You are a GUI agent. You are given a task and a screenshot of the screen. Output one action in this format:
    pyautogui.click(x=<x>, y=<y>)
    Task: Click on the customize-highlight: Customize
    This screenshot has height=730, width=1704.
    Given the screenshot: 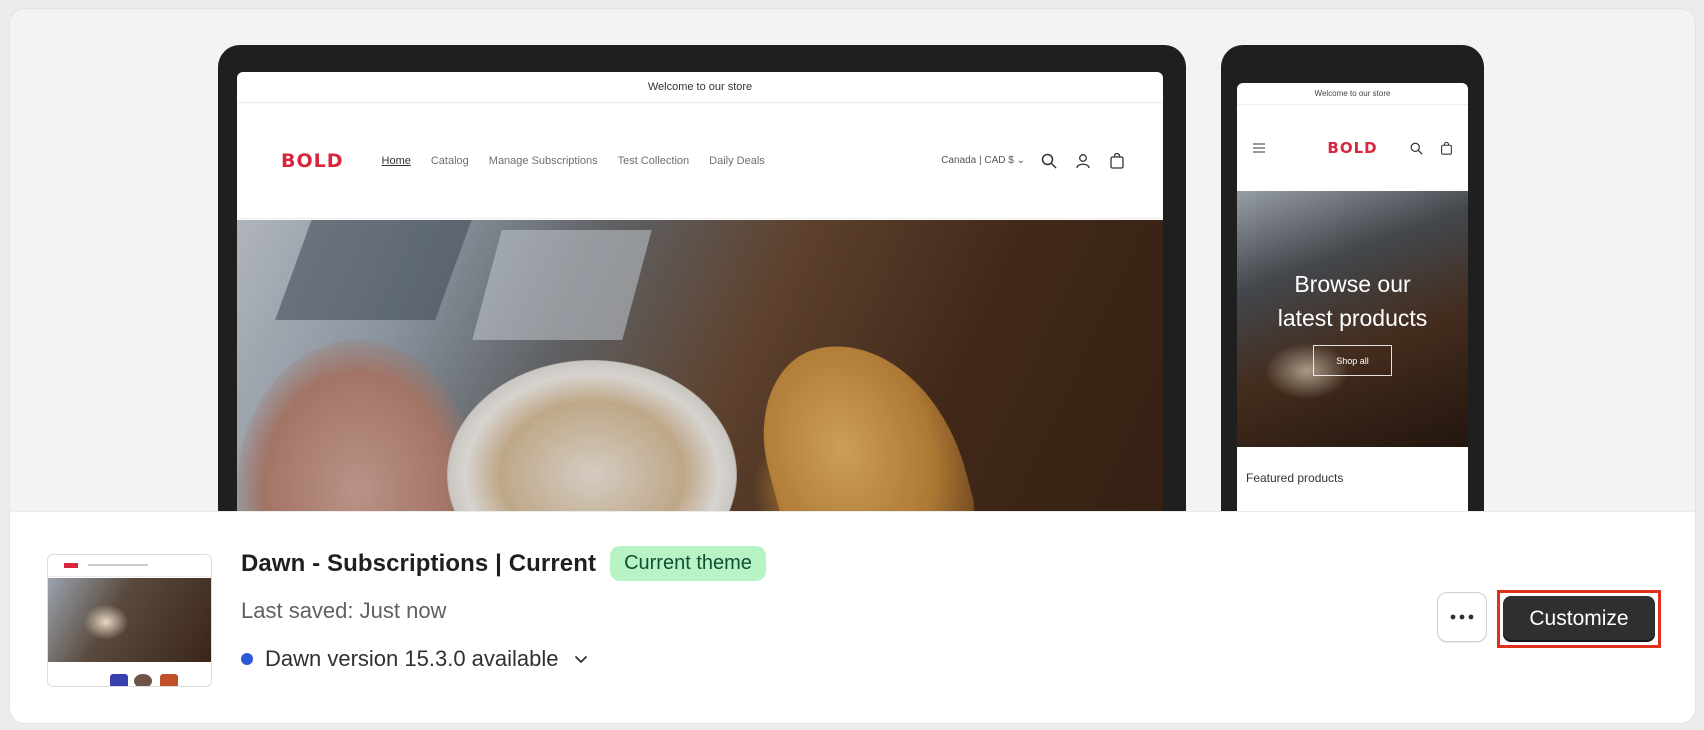 What is the action you would take?
    pyautogui.click(x=1579, y=619)
    